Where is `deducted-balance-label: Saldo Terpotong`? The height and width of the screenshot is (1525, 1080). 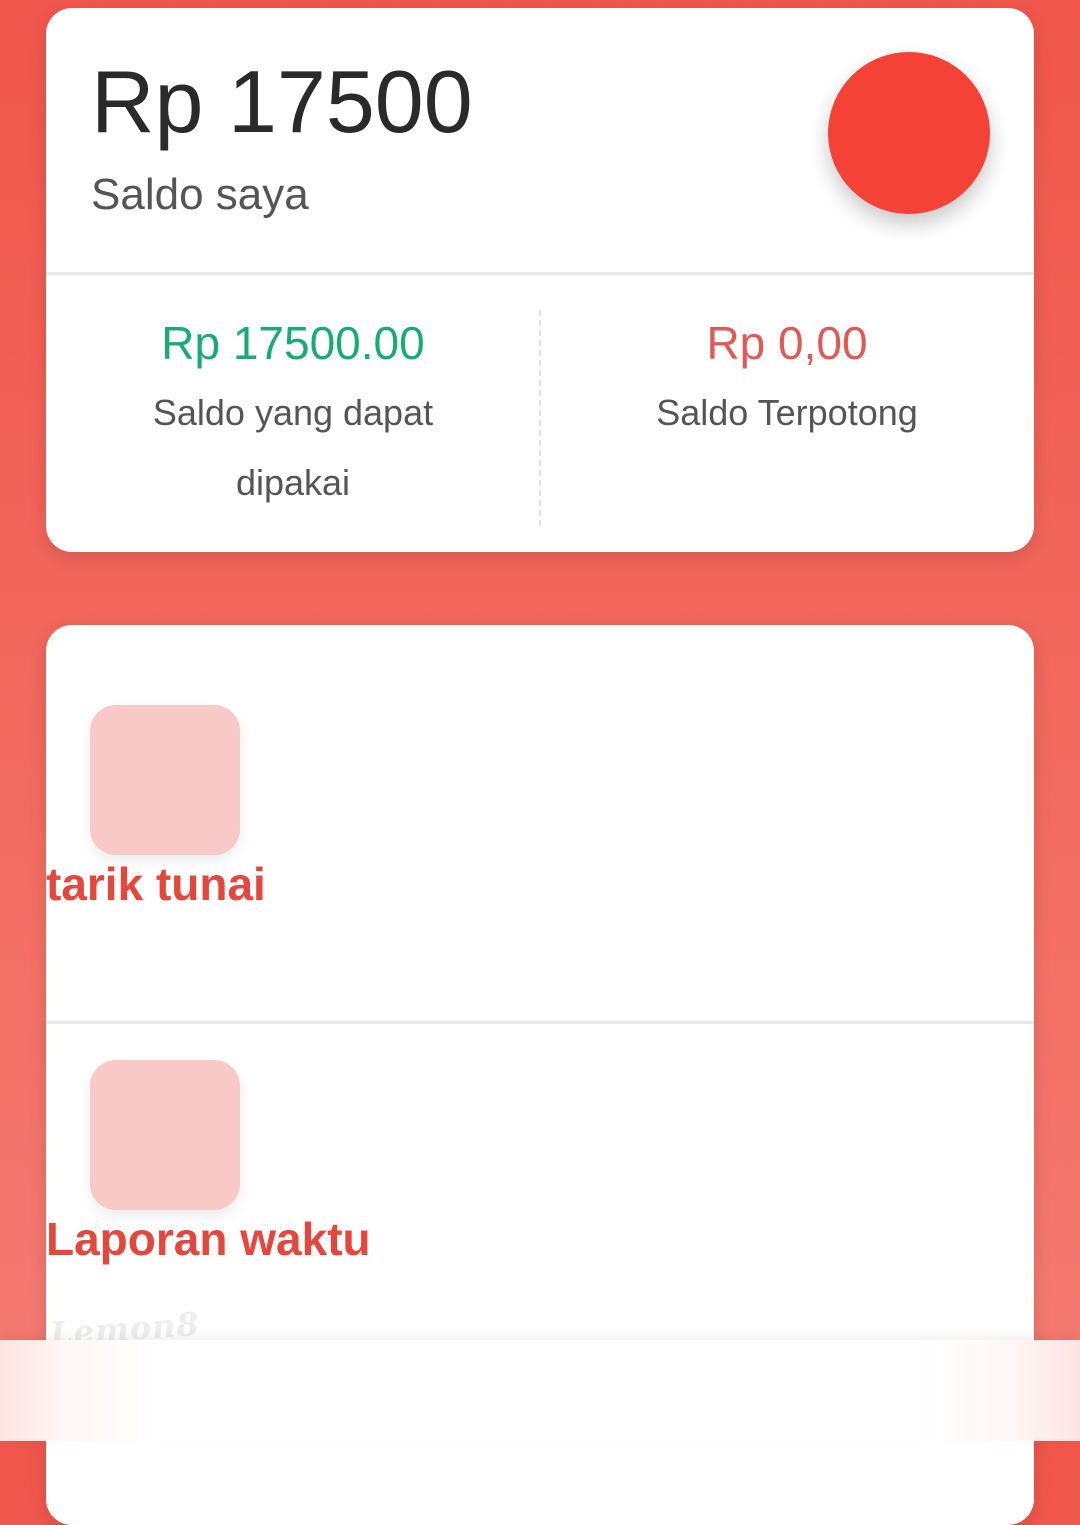 deducted-balance-label: Saldo Terpotong is located at coordinates (787, 412).